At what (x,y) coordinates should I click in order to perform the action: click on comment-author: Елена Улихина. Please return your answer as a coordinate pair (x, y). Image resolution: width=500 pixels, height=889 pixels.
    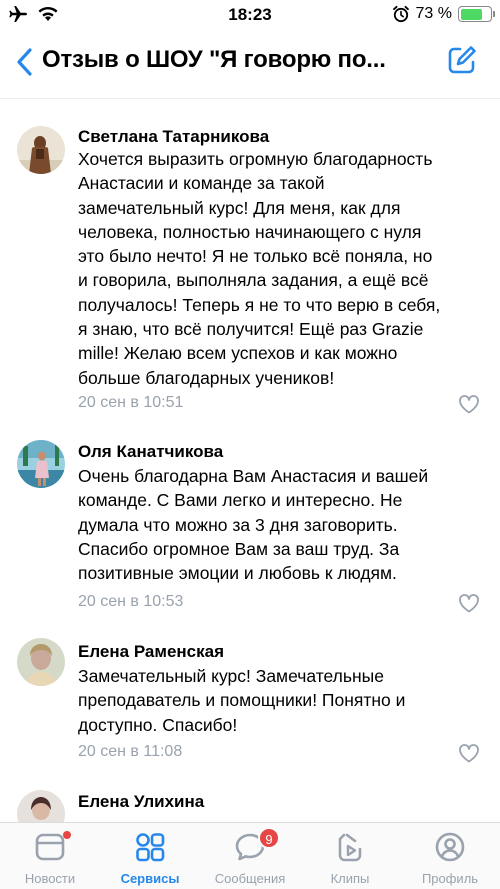
    Looking at the image, I should click on (141, 802).